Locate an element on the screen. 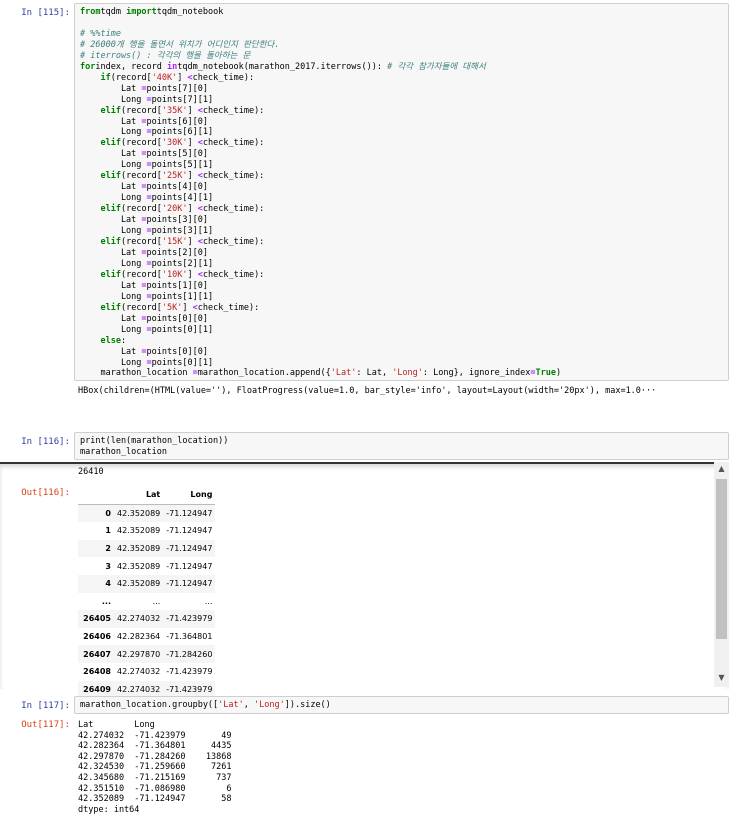  code-token: ]).size() is located at coordinates (307, 705).